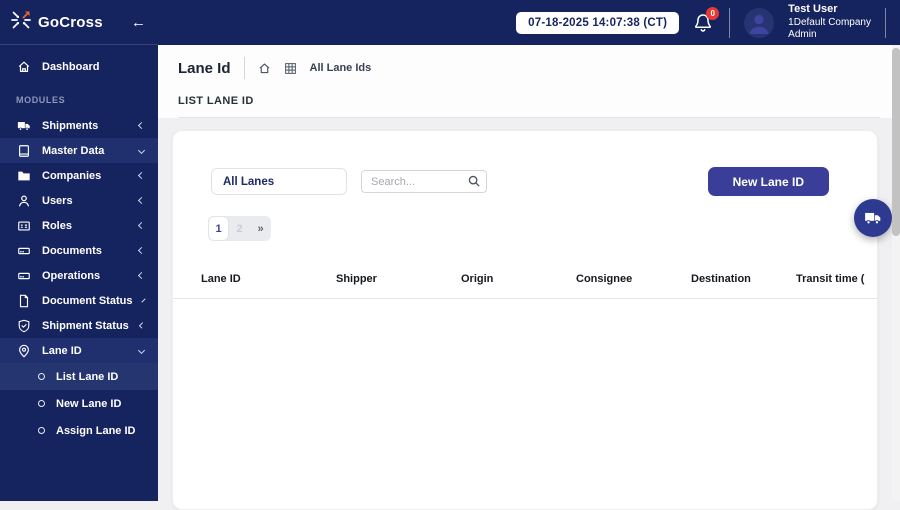  Describe the element at coordinates (279, 181) in the screenshot. I see `lanes-filter-select: All Lanes` at that location.